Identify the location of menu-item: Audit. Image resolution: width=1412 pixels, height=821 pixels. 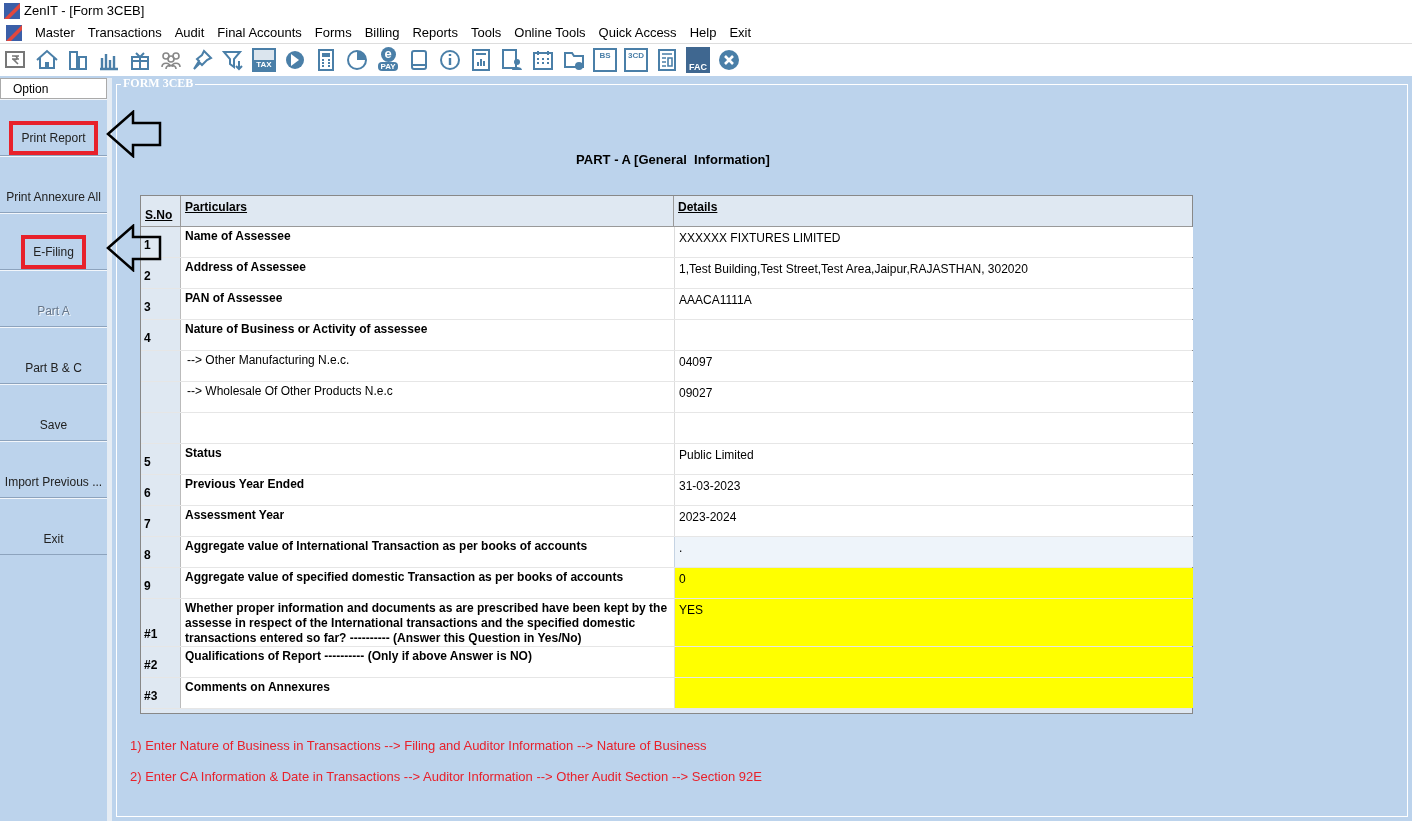
(189, 32).